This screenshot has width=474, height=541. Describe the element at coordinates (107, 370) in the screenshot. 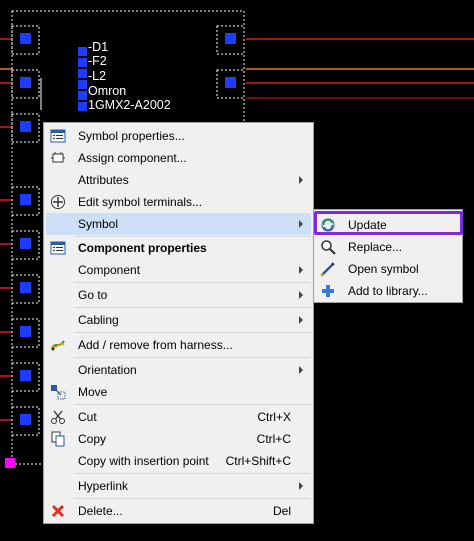

I see `menu-item-label: Orientation` at that location.